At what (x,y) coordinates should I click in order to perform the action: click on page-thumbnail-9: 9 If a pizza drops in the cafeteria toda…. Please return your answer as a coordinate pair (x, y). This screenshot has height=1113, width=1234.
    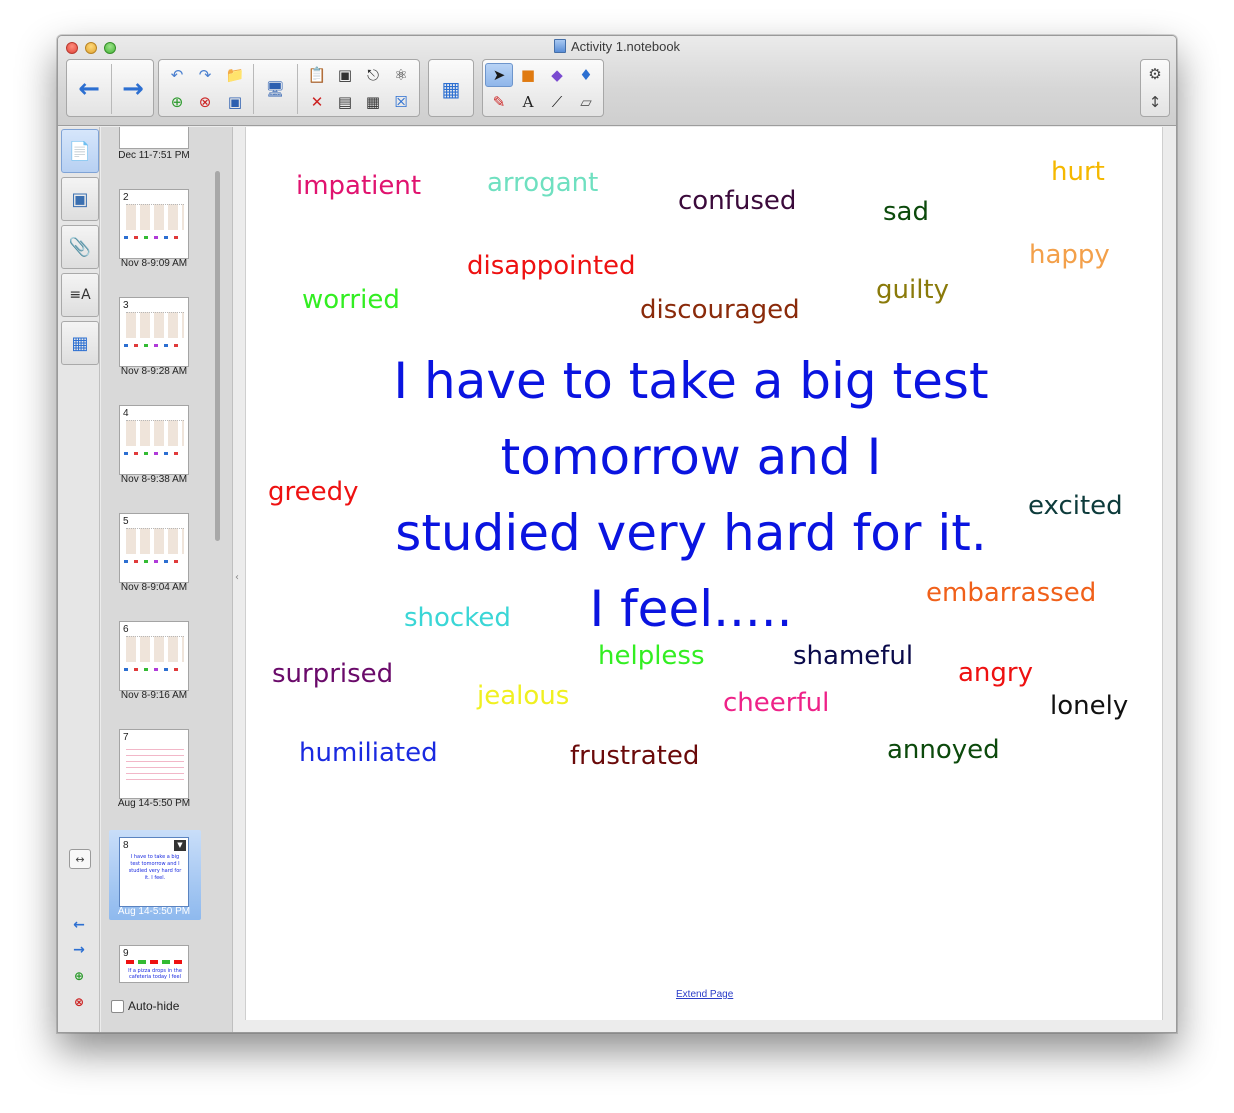
    Looking at the image, I should click on (154, 964).